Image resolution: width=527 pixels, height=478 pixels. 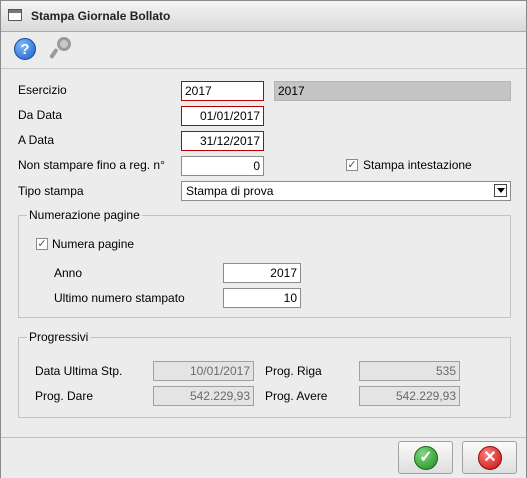 What do you see at coordinates (262, 273) in the screenshot?
I see `anno-input: 2017` at bounding box center [262, 273].